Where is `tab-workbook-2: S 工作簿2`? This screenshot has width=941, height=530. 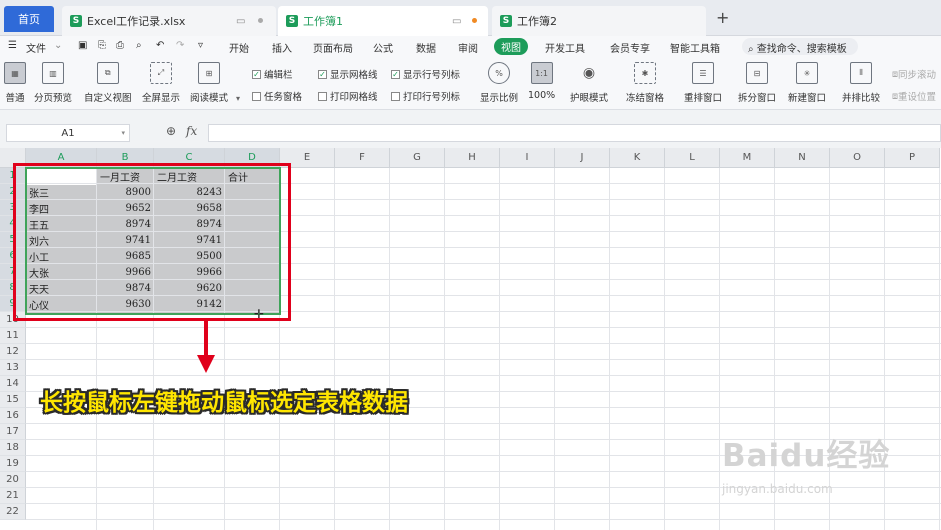 tab-workbook-2: S 工作簿2 is located at coordinates (599, 21).